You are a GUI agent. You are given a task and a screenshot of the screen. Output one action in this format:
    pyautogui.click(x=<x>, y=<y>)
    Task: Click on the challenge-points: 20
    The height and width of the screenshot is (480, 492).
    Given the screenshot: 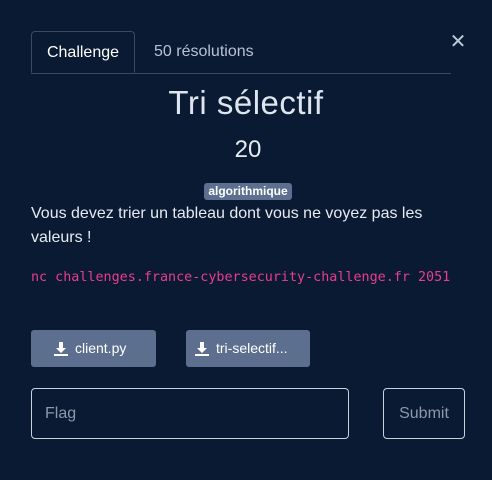 What is the action you would take?
    pyautogui.click(x=248, y=149)
    